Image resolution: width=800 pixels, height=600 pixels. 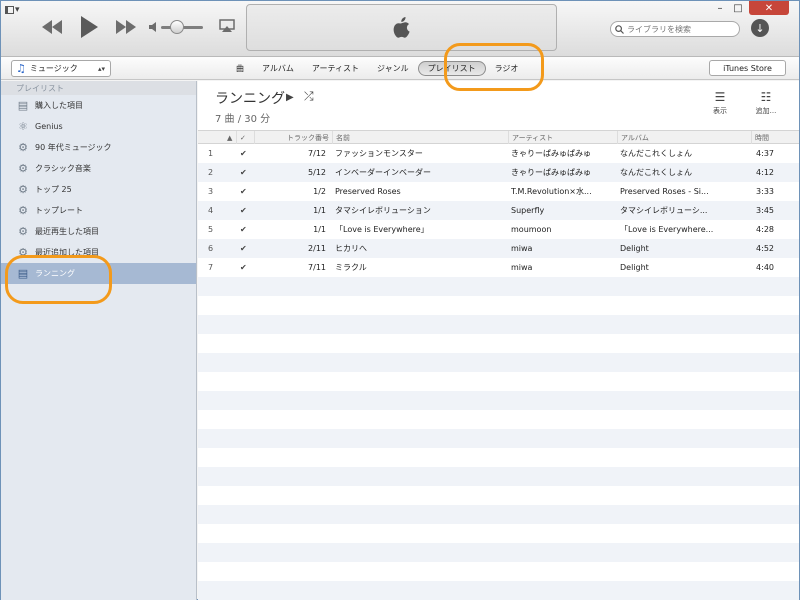 I want to click on view-options-button: ☰ 表示, so click(x=720, y=103).